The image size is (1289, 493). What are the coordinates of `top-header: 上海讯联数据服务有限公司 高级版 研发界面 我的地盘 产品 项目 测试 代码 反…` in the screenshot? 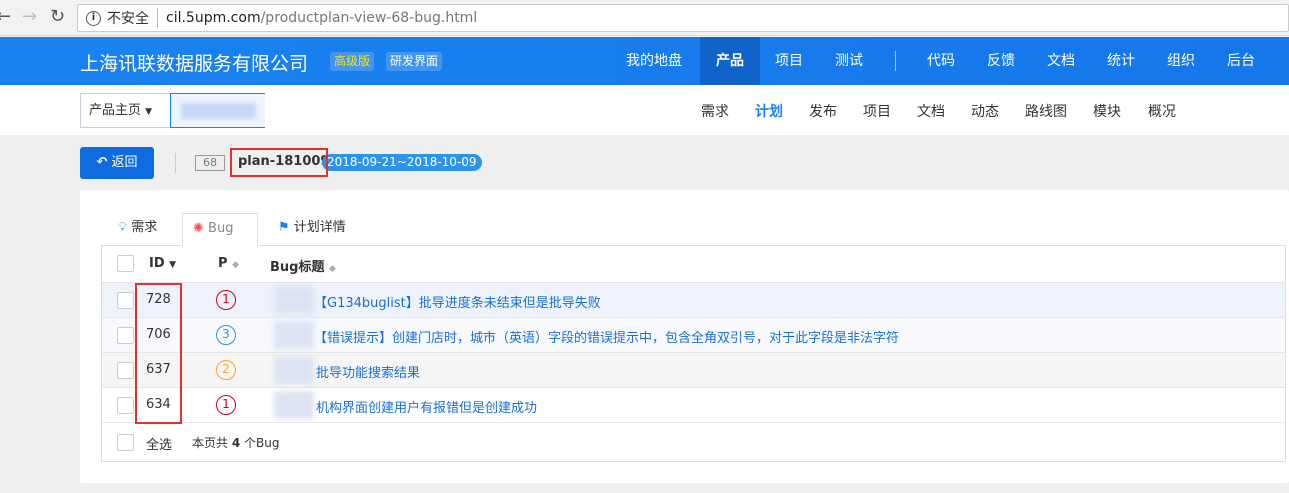 It's located at (644, 61).